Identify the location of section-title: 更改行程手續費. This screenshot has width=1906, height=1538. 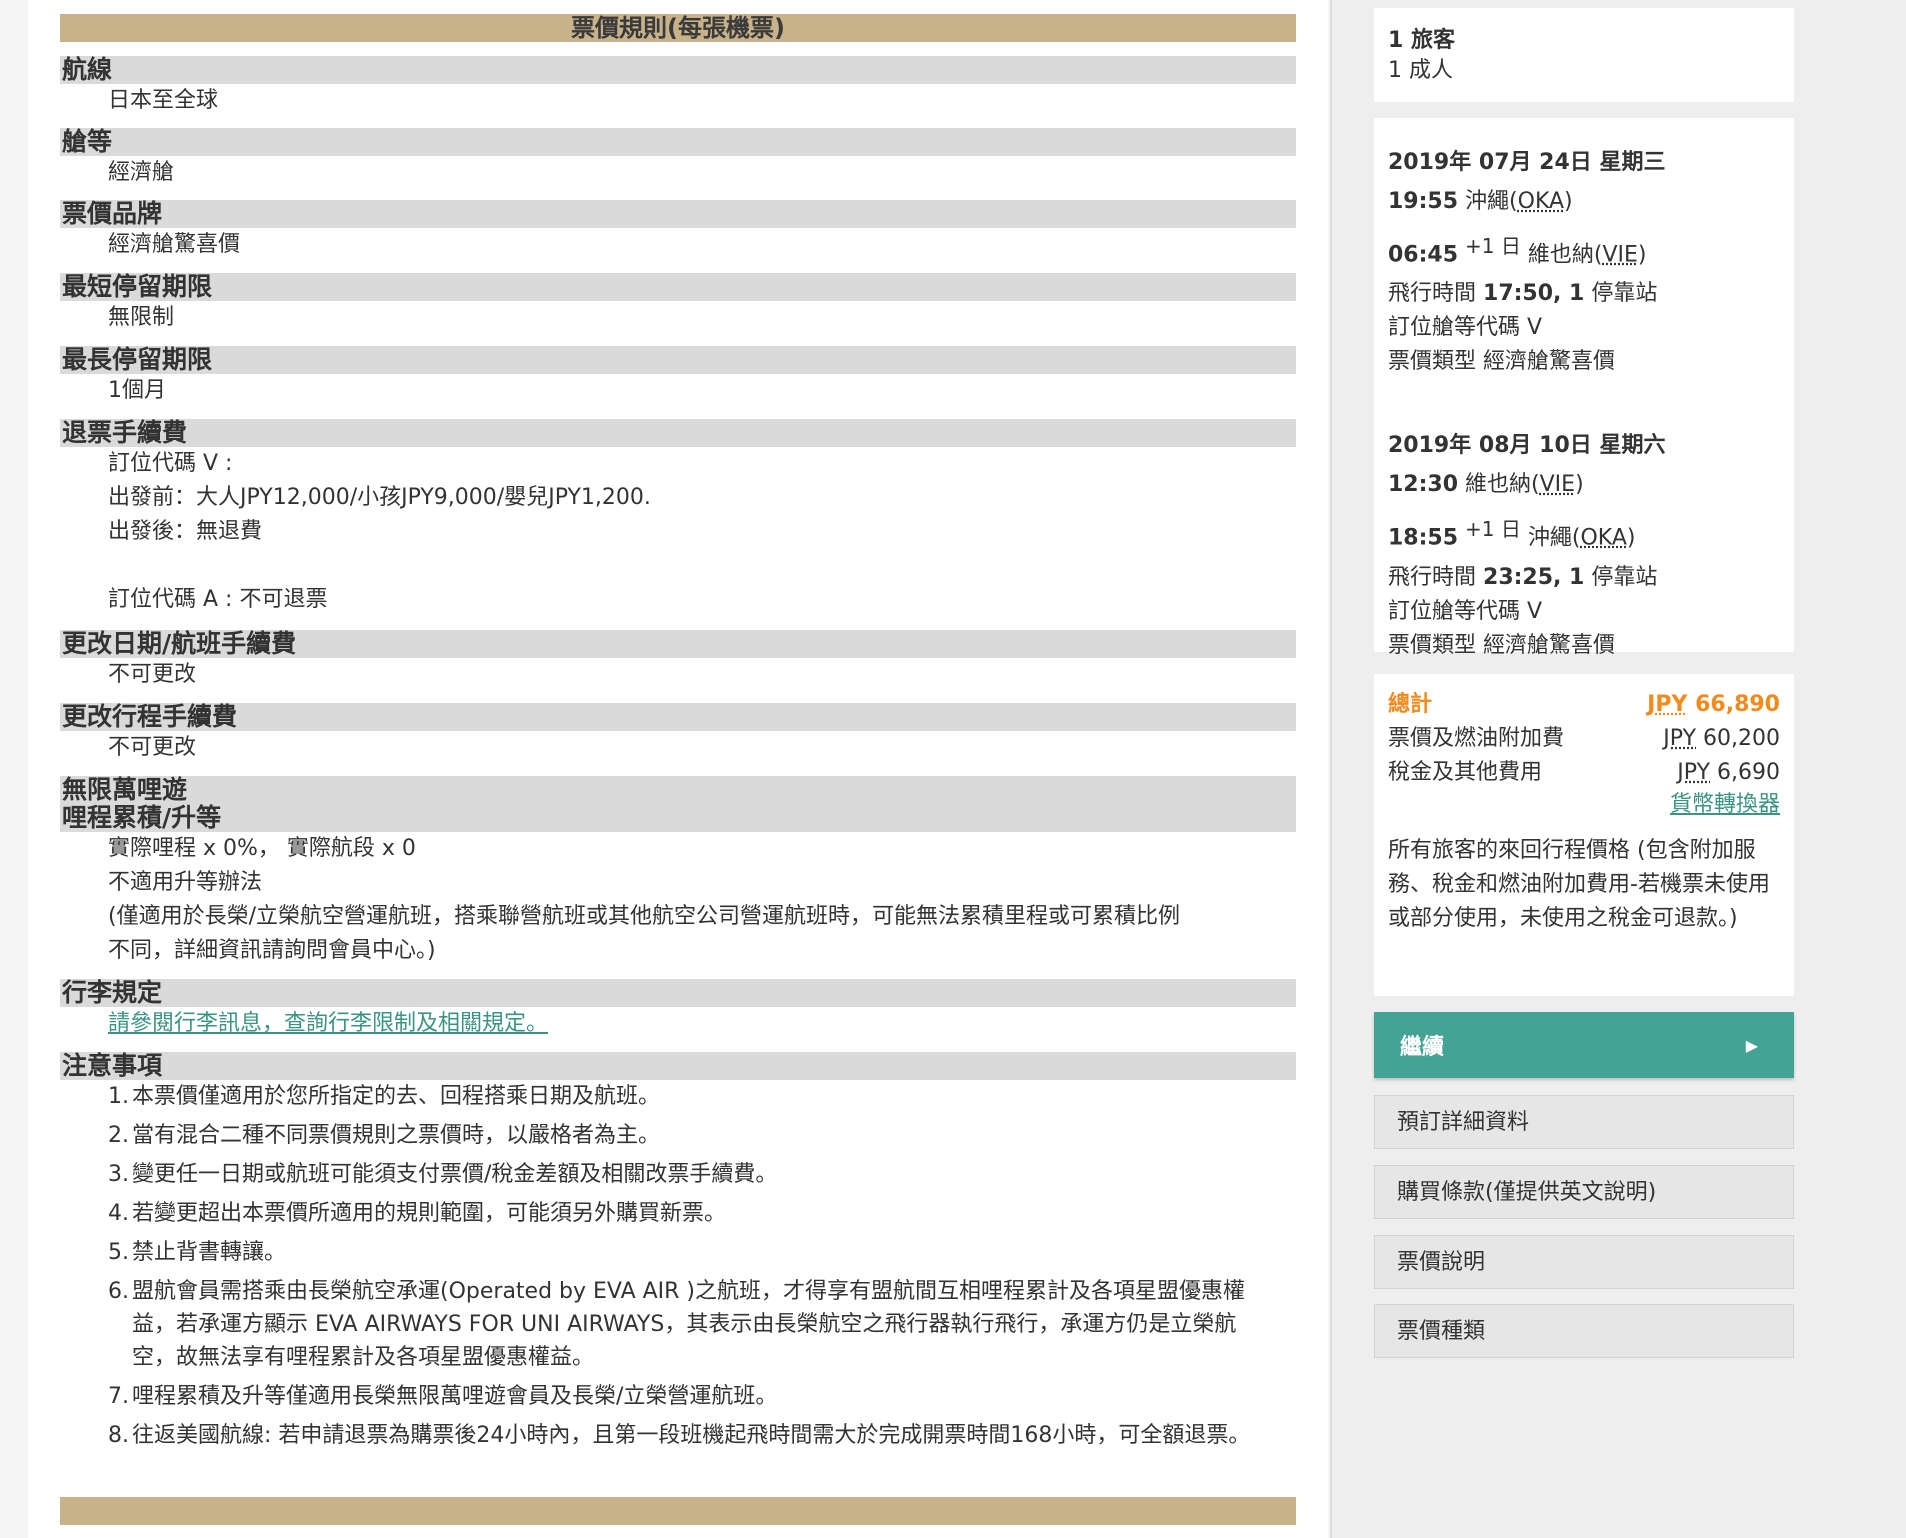
(678, 717).